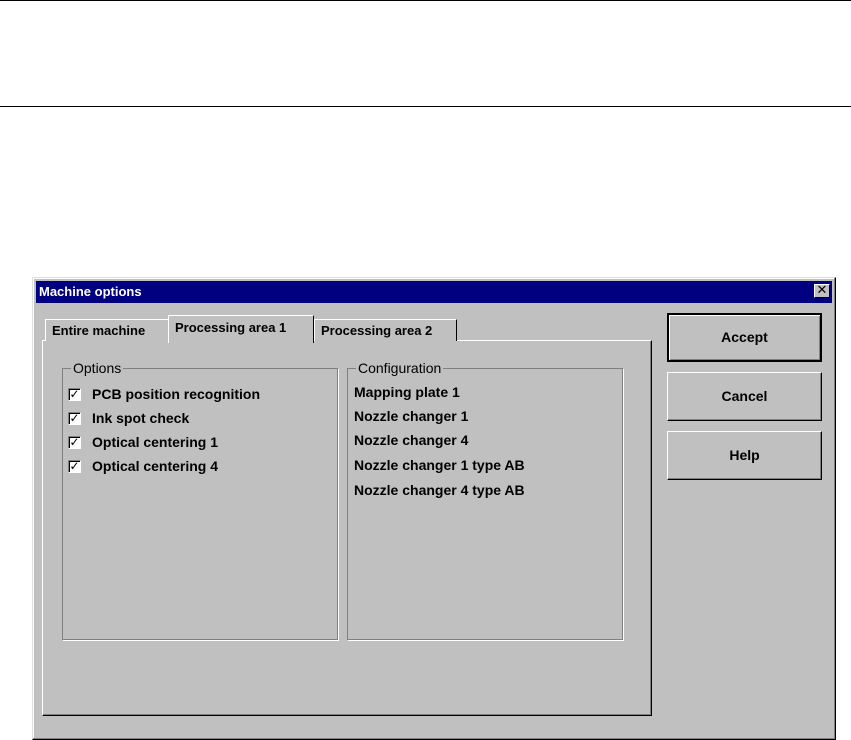 Image resolution: width=851 pixels, height=740 pixels. What do you see at coordinates (377, 330) in the screenshot?
I see `tab-label: Processing area 2` at bounding box center [377, 330].